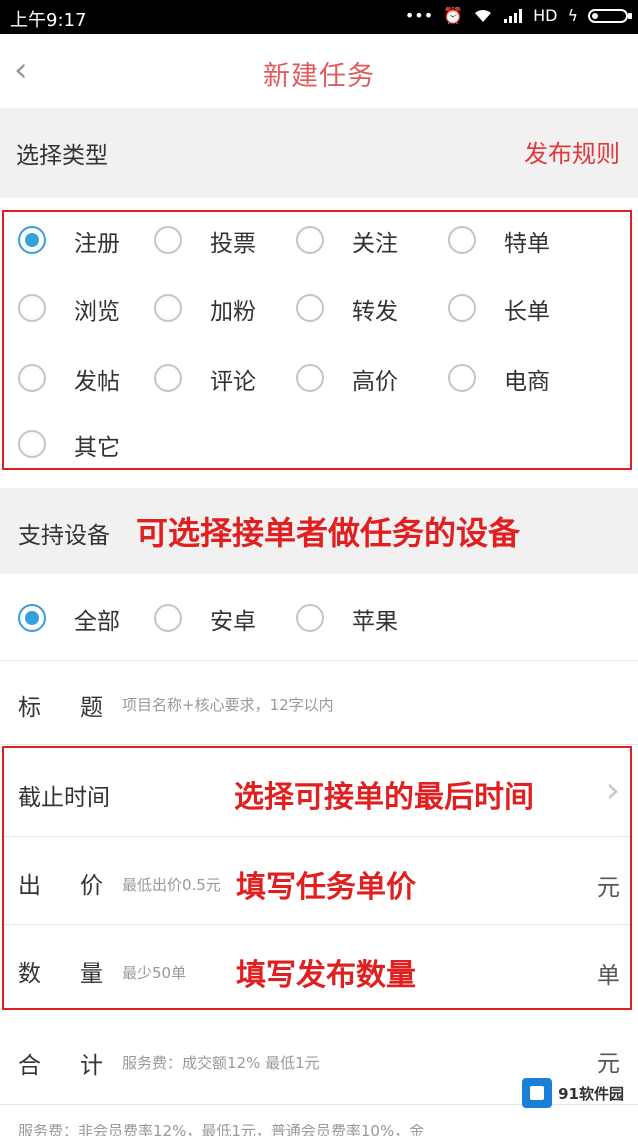 The image size is (638, 1136). I want to click on price-input: 最低出价0.5元, so click(171, 884).